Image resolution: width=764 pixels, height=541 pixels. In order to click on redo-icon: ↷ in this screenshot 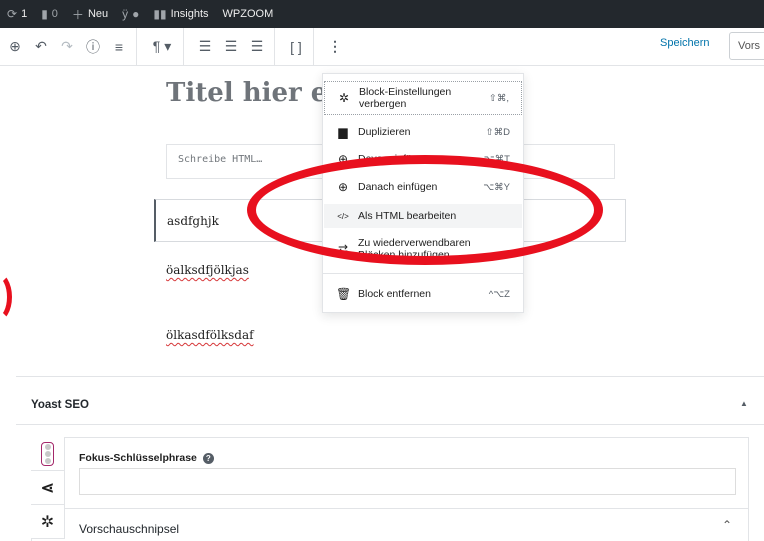, I will do `click(67, 47)`.